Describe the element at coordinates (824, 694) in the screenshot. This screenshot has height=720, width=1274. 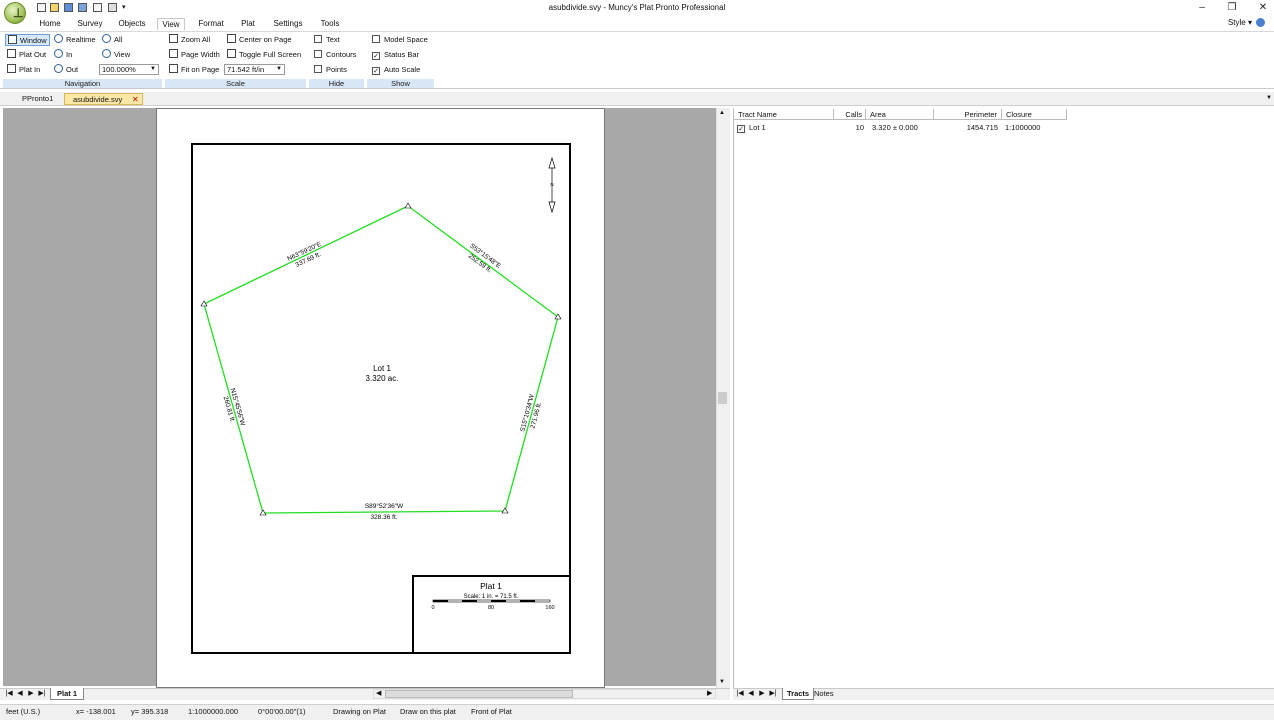
I see `tab-notes: Notes` at that location.